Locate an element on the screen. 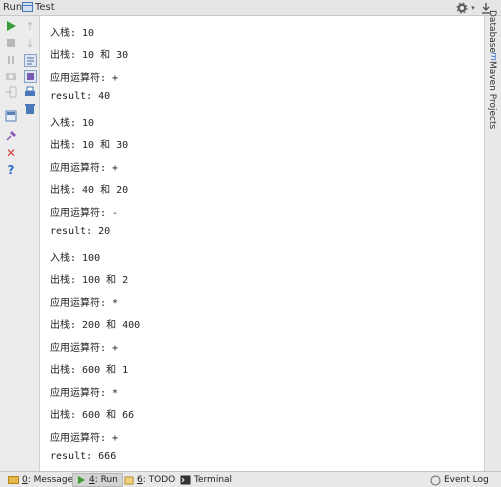 This screenshot has height=487, width=501. todo-icon is located at coordinates (129, 480).